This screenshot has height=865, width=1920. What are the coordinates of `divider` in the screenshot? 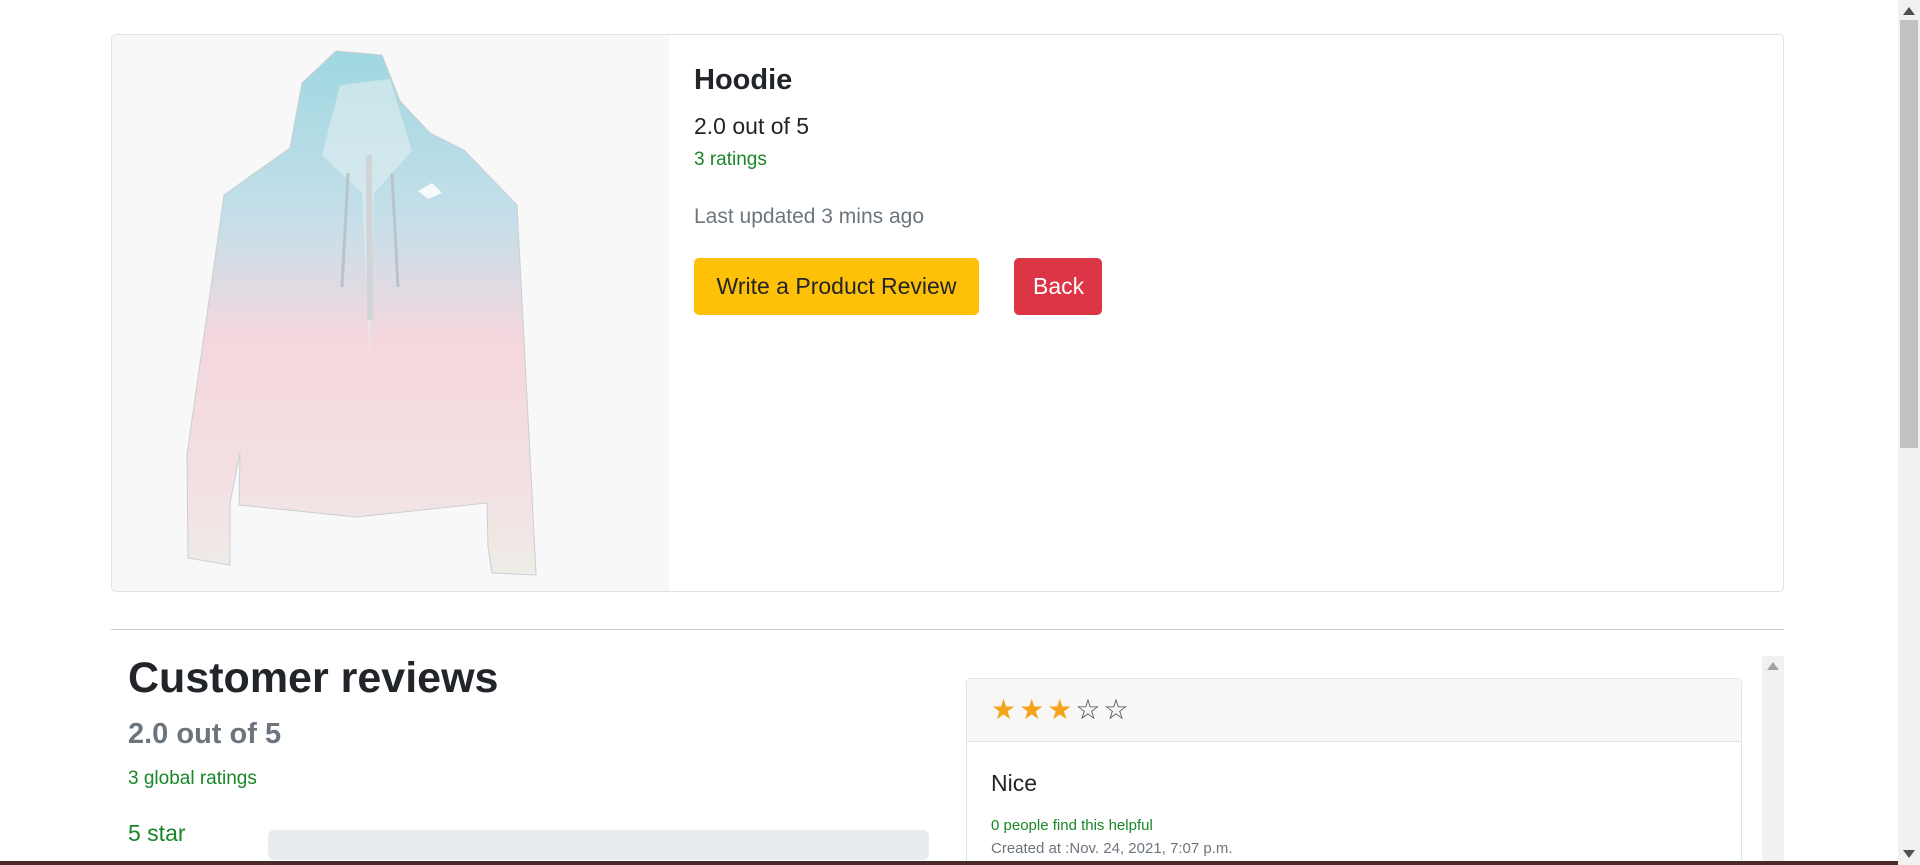 It's located at (947, 629).